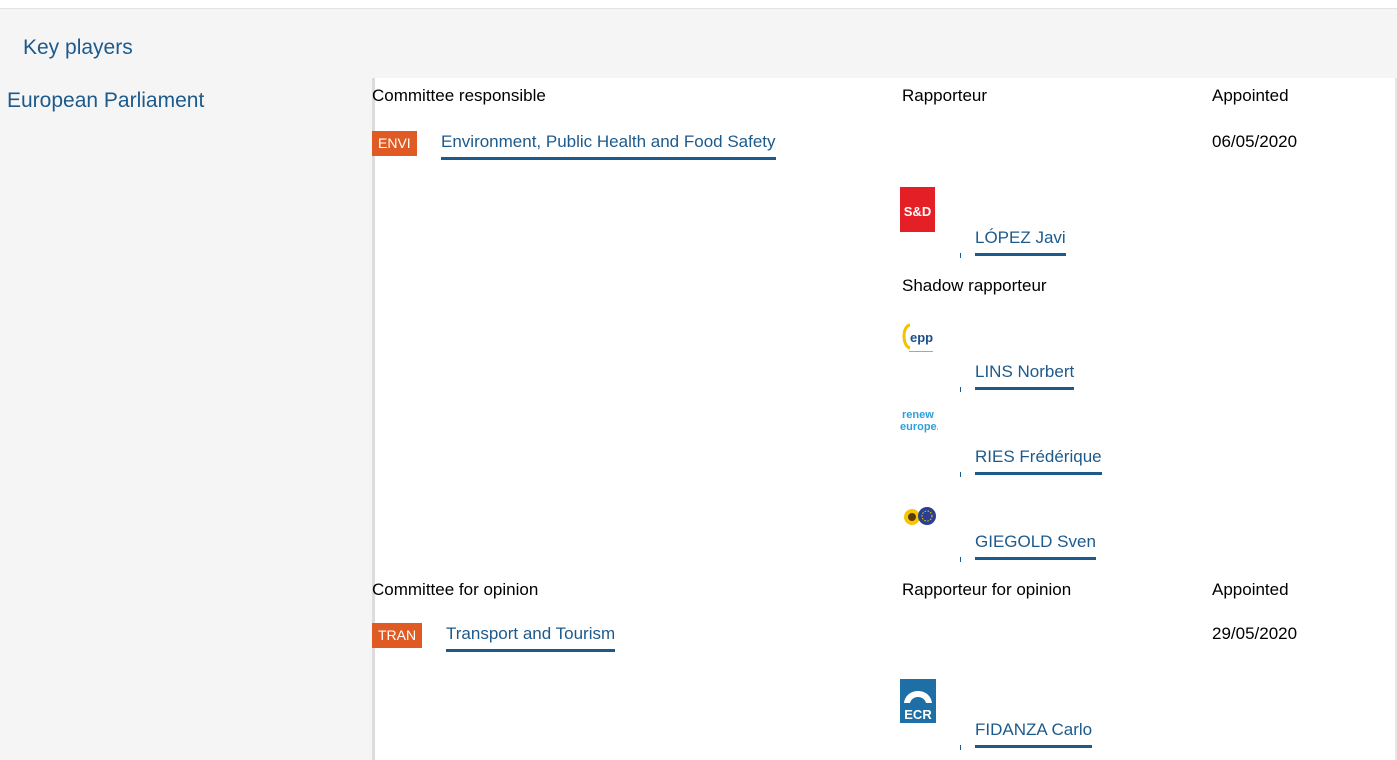  What do you see at coordinates (373, 419) in the screenshot?
I see `column-divider` at bounding box center [373, 419].